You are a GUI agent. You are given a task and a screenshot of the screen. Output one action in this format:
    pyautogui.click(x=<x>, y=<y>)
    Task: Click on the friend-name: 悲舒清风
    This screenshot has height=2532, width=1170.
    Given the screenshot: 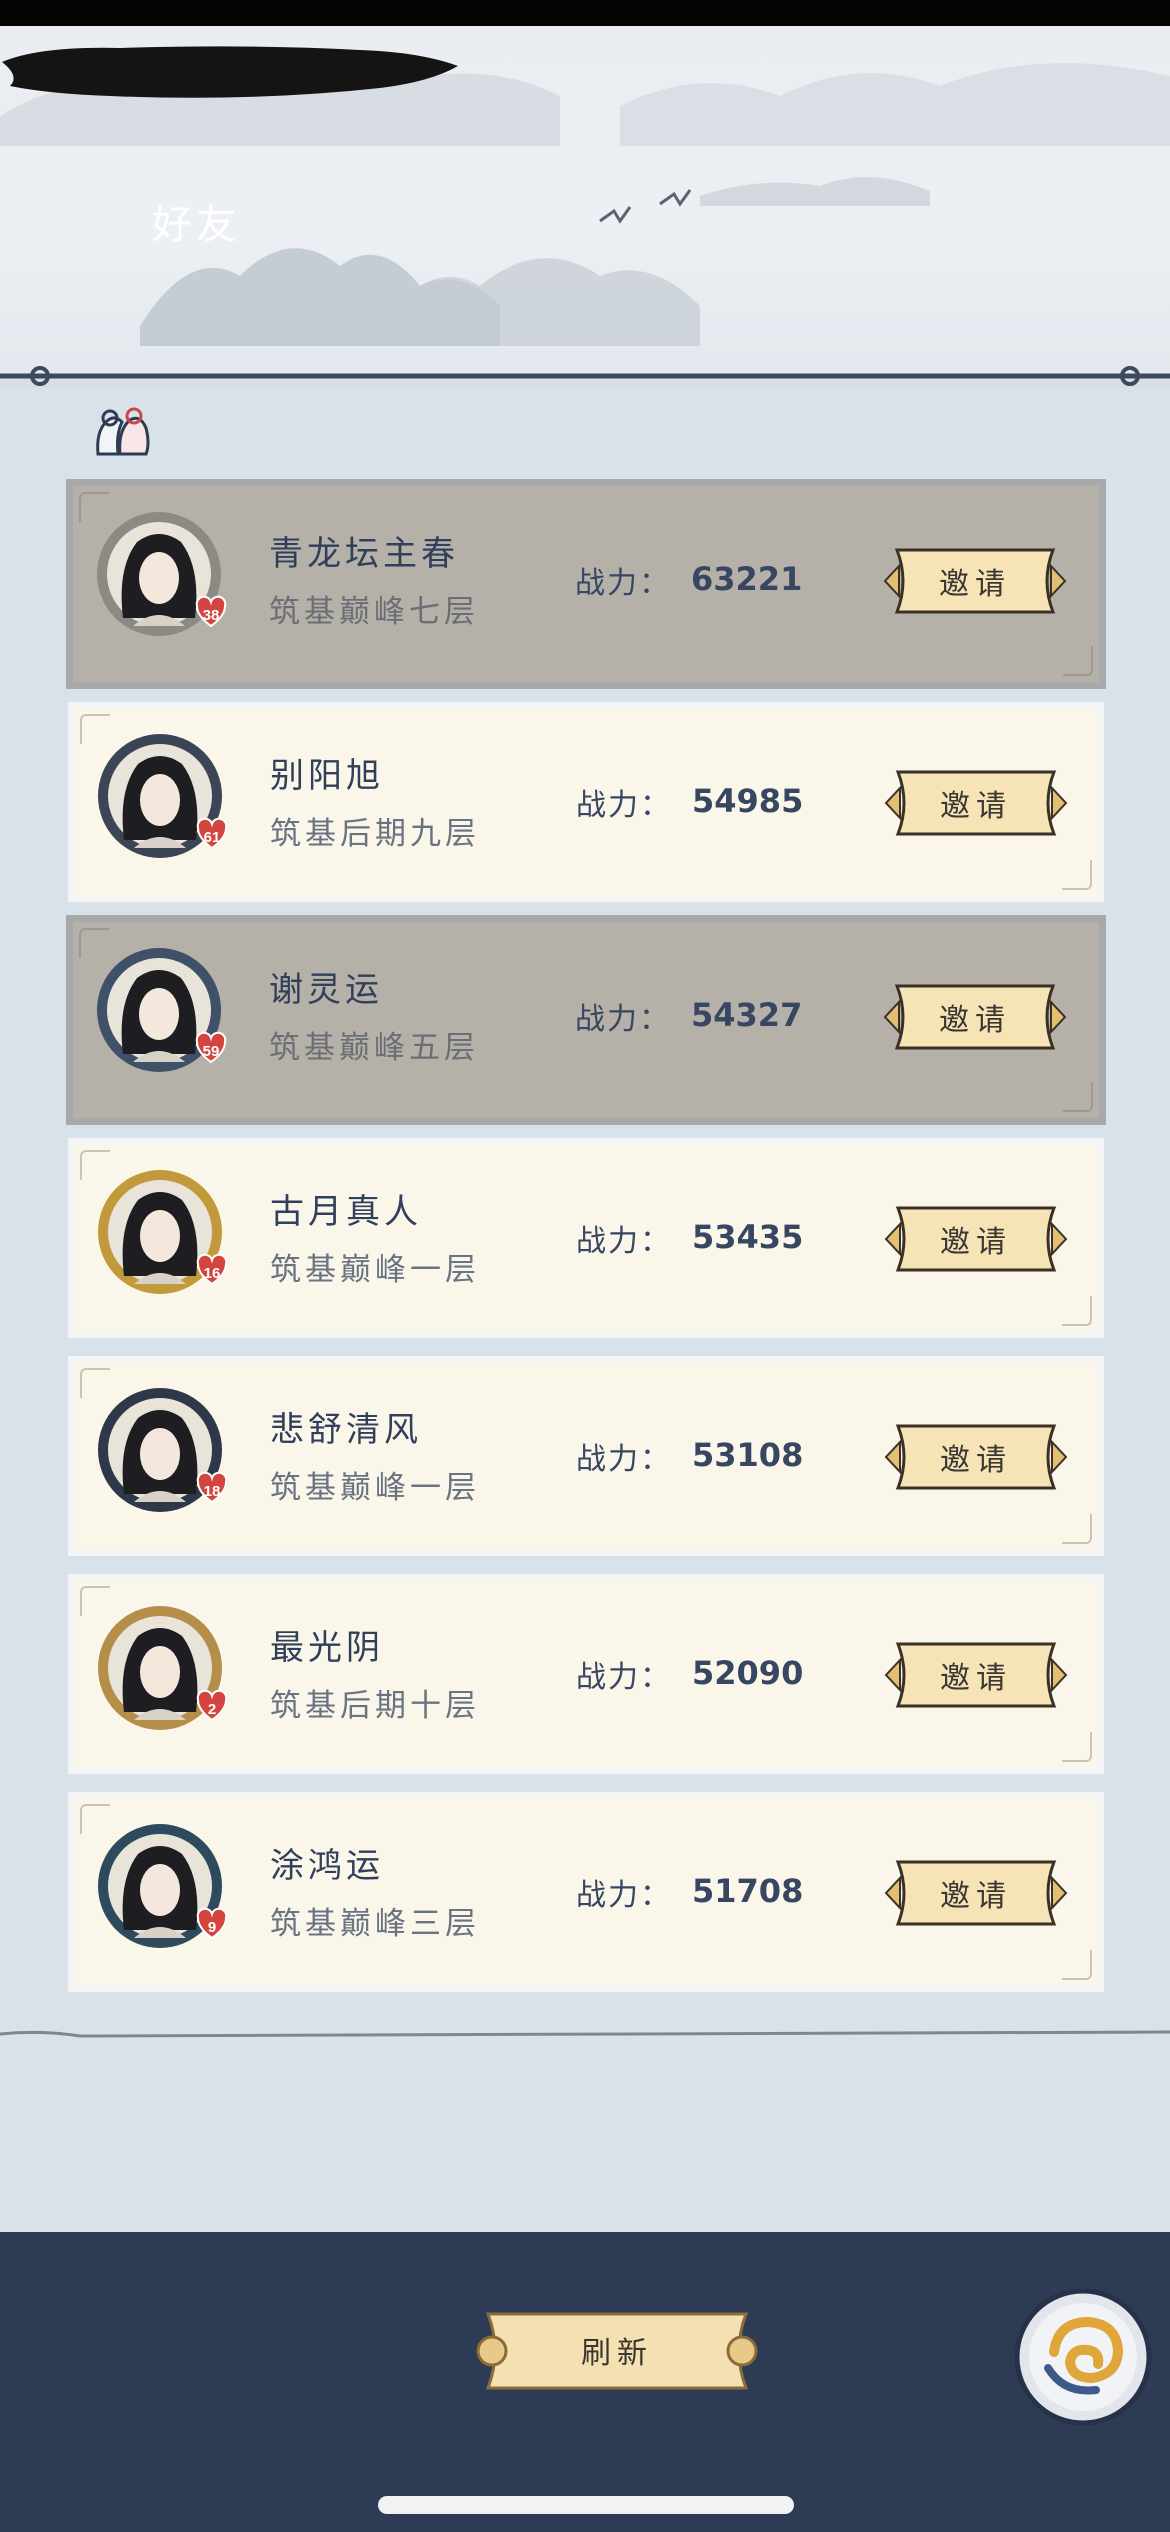 What is the action you would take?
    pyautogui.click(x=346, y=1430)
    